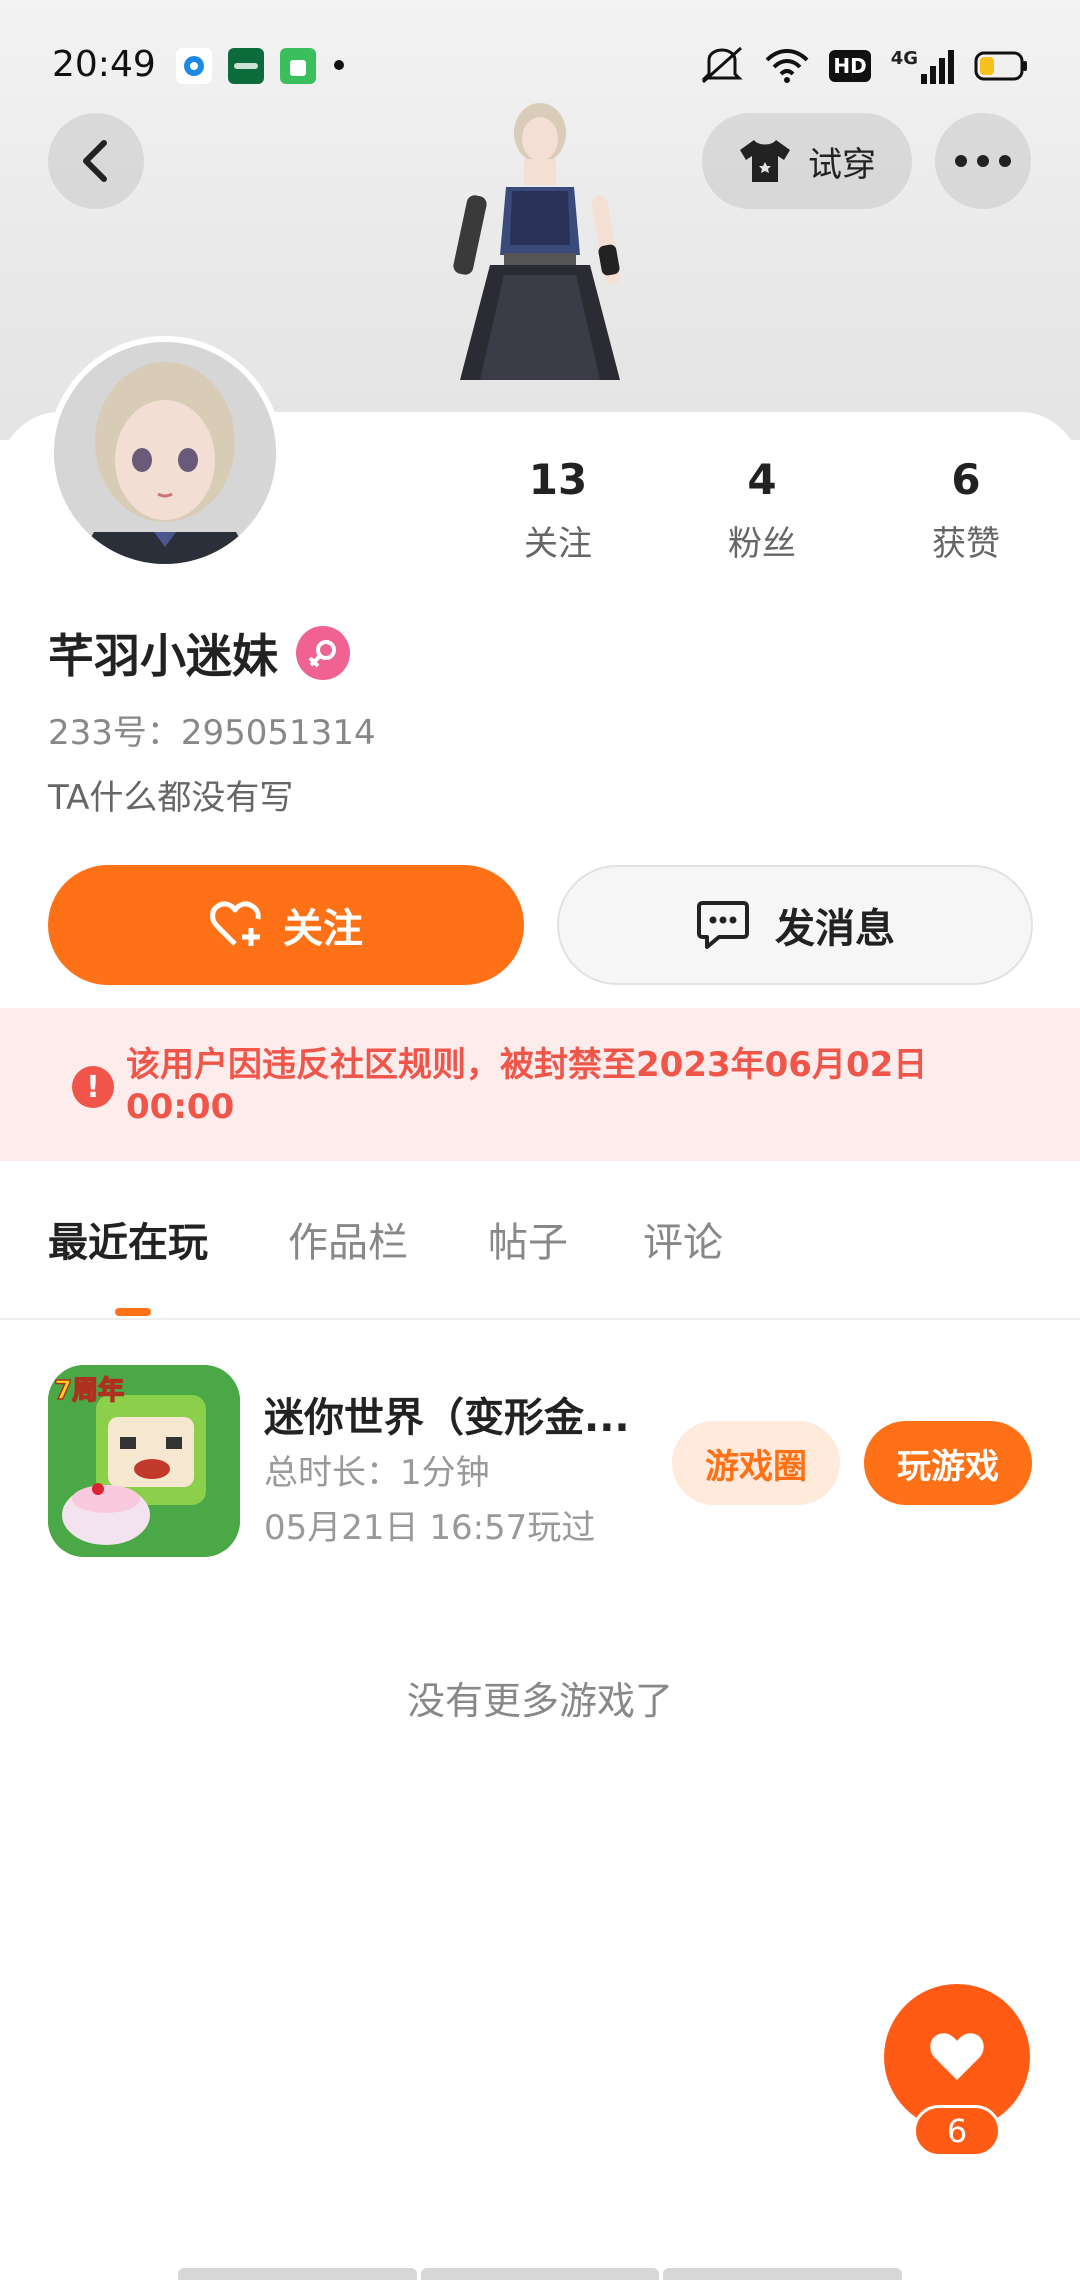 This screenshot has width=1080, height=2280. Describe the element at coordinates (957, 2131) in the screenshot. I see `like-count-badge: 6` at that location.